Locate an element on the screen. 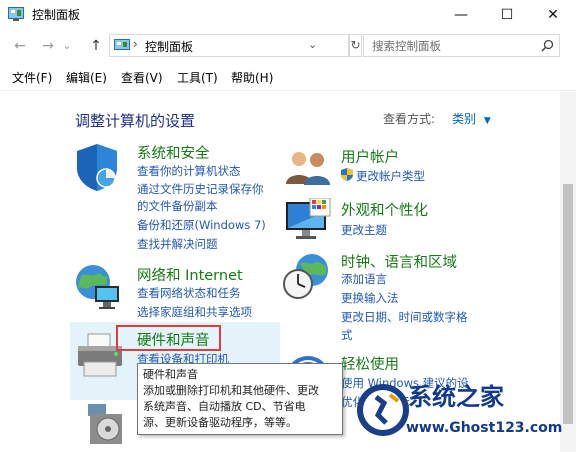  category-title-ease-of-access: 轻松使用 is located at coordinates (370, 363).